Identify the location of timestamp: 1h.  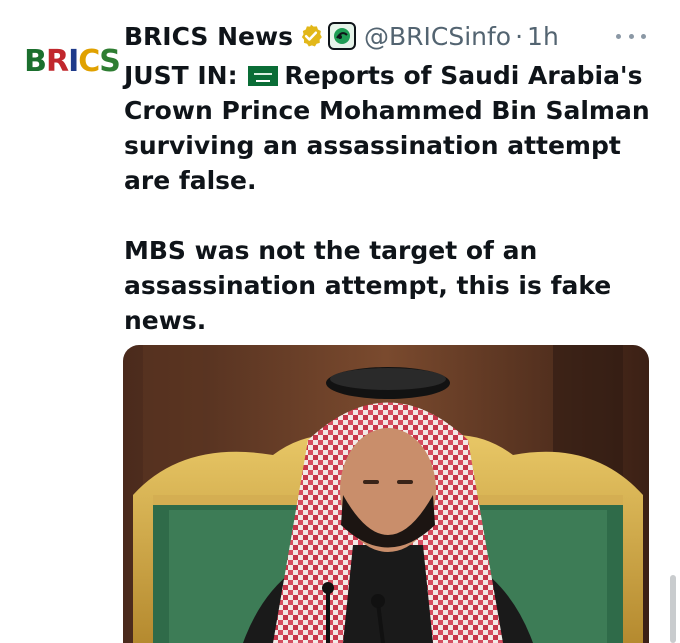
(543, 36).